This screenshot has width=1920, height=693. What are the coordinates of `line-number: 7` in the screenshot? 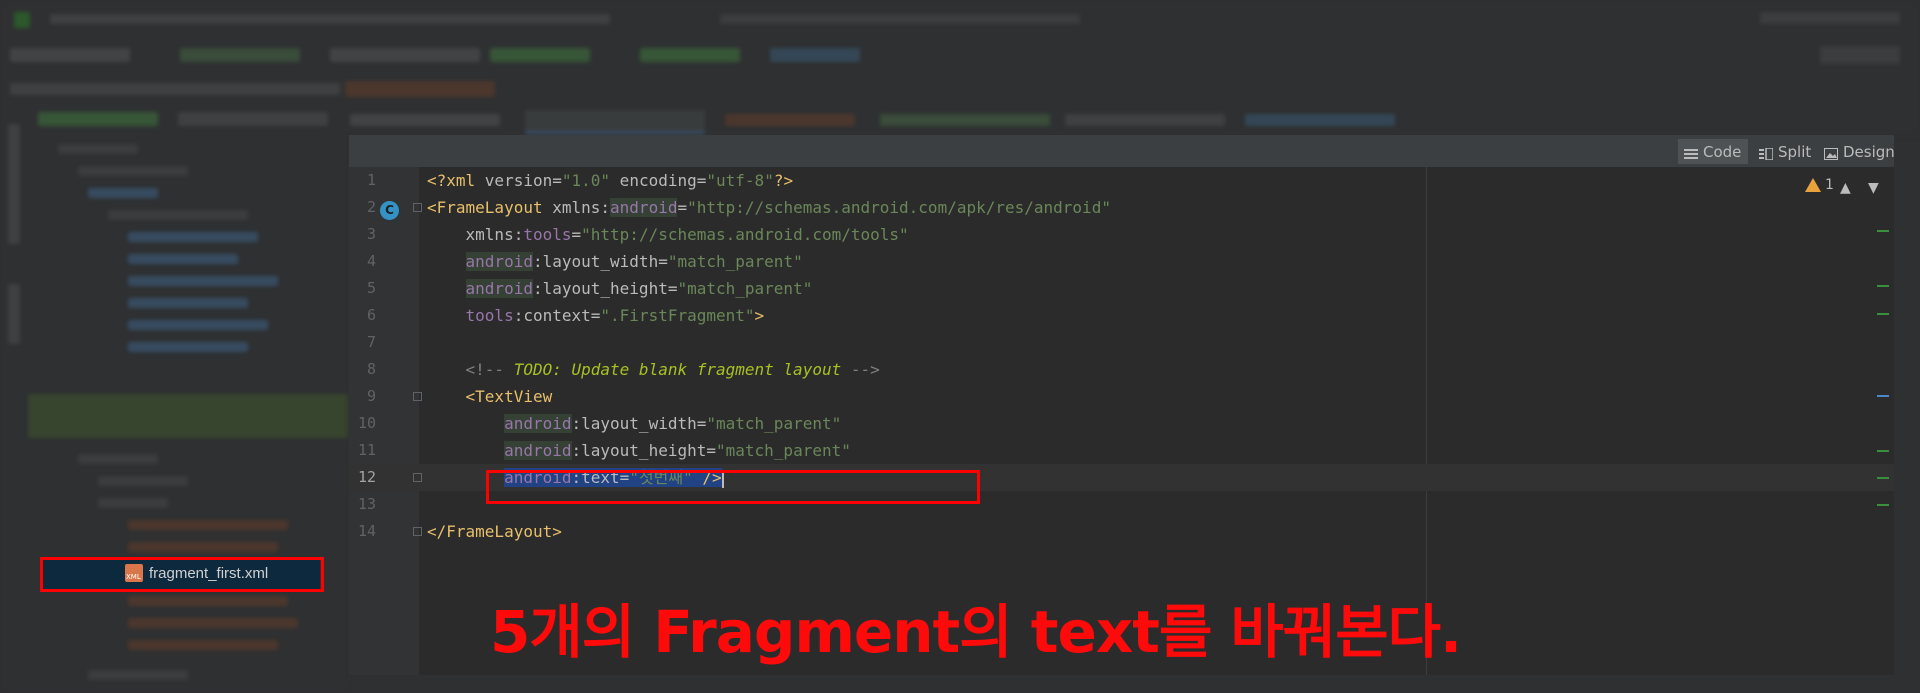 It's located at (371, 342).